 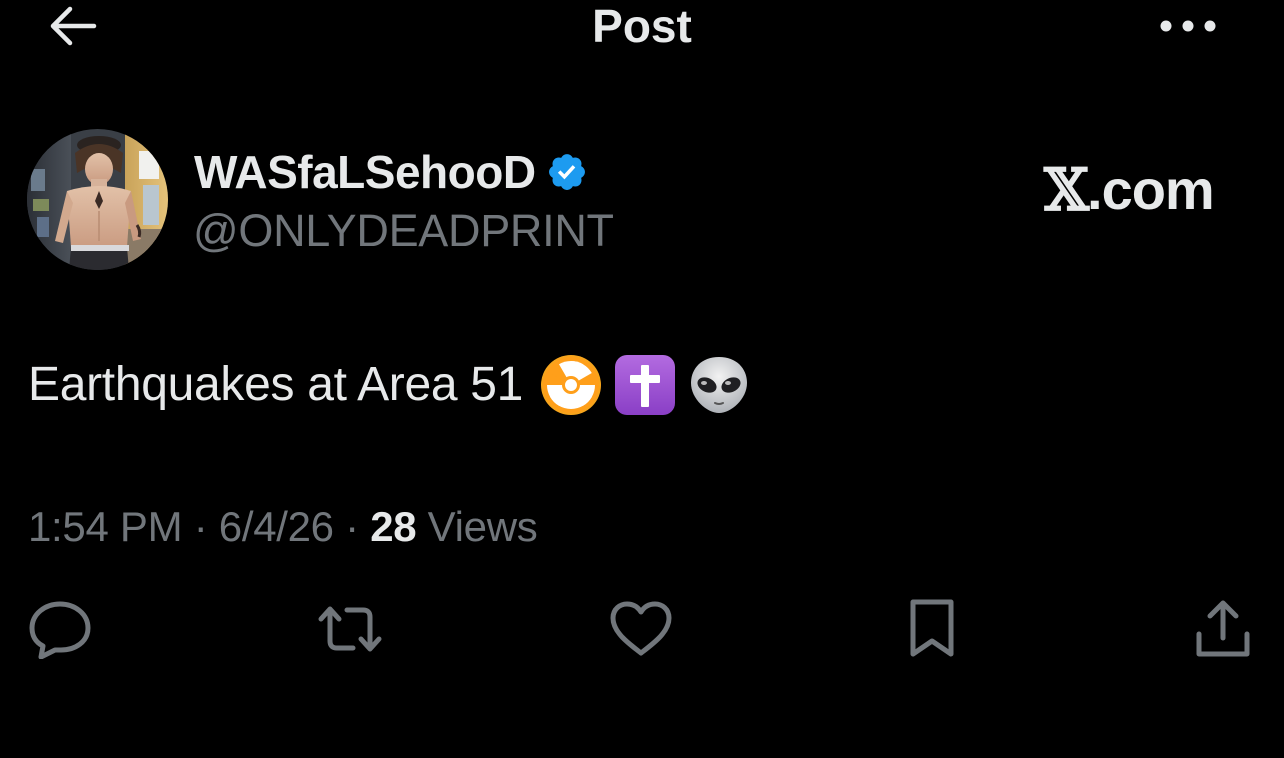 I want to click on share-icon, so click(x=1223, y=628).